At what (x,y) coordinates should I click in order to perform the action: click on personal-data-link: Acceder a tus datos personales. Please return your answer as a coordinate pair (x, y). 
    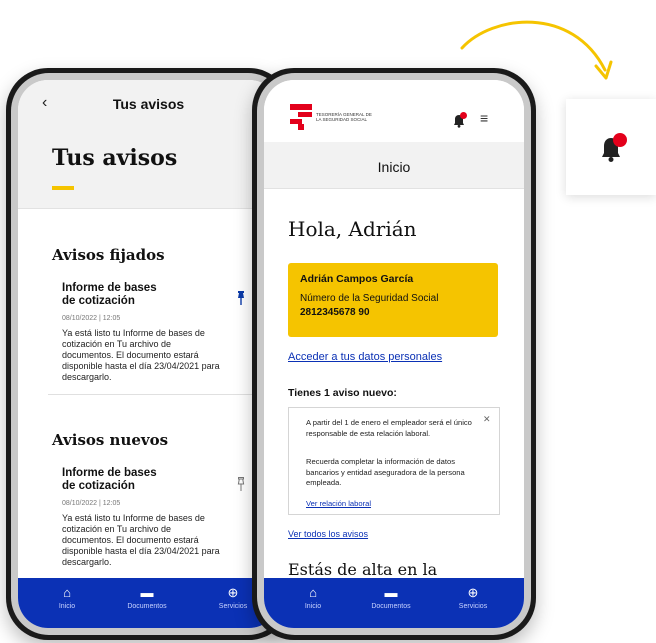
    Looking at the image, I should click on (365, 357).